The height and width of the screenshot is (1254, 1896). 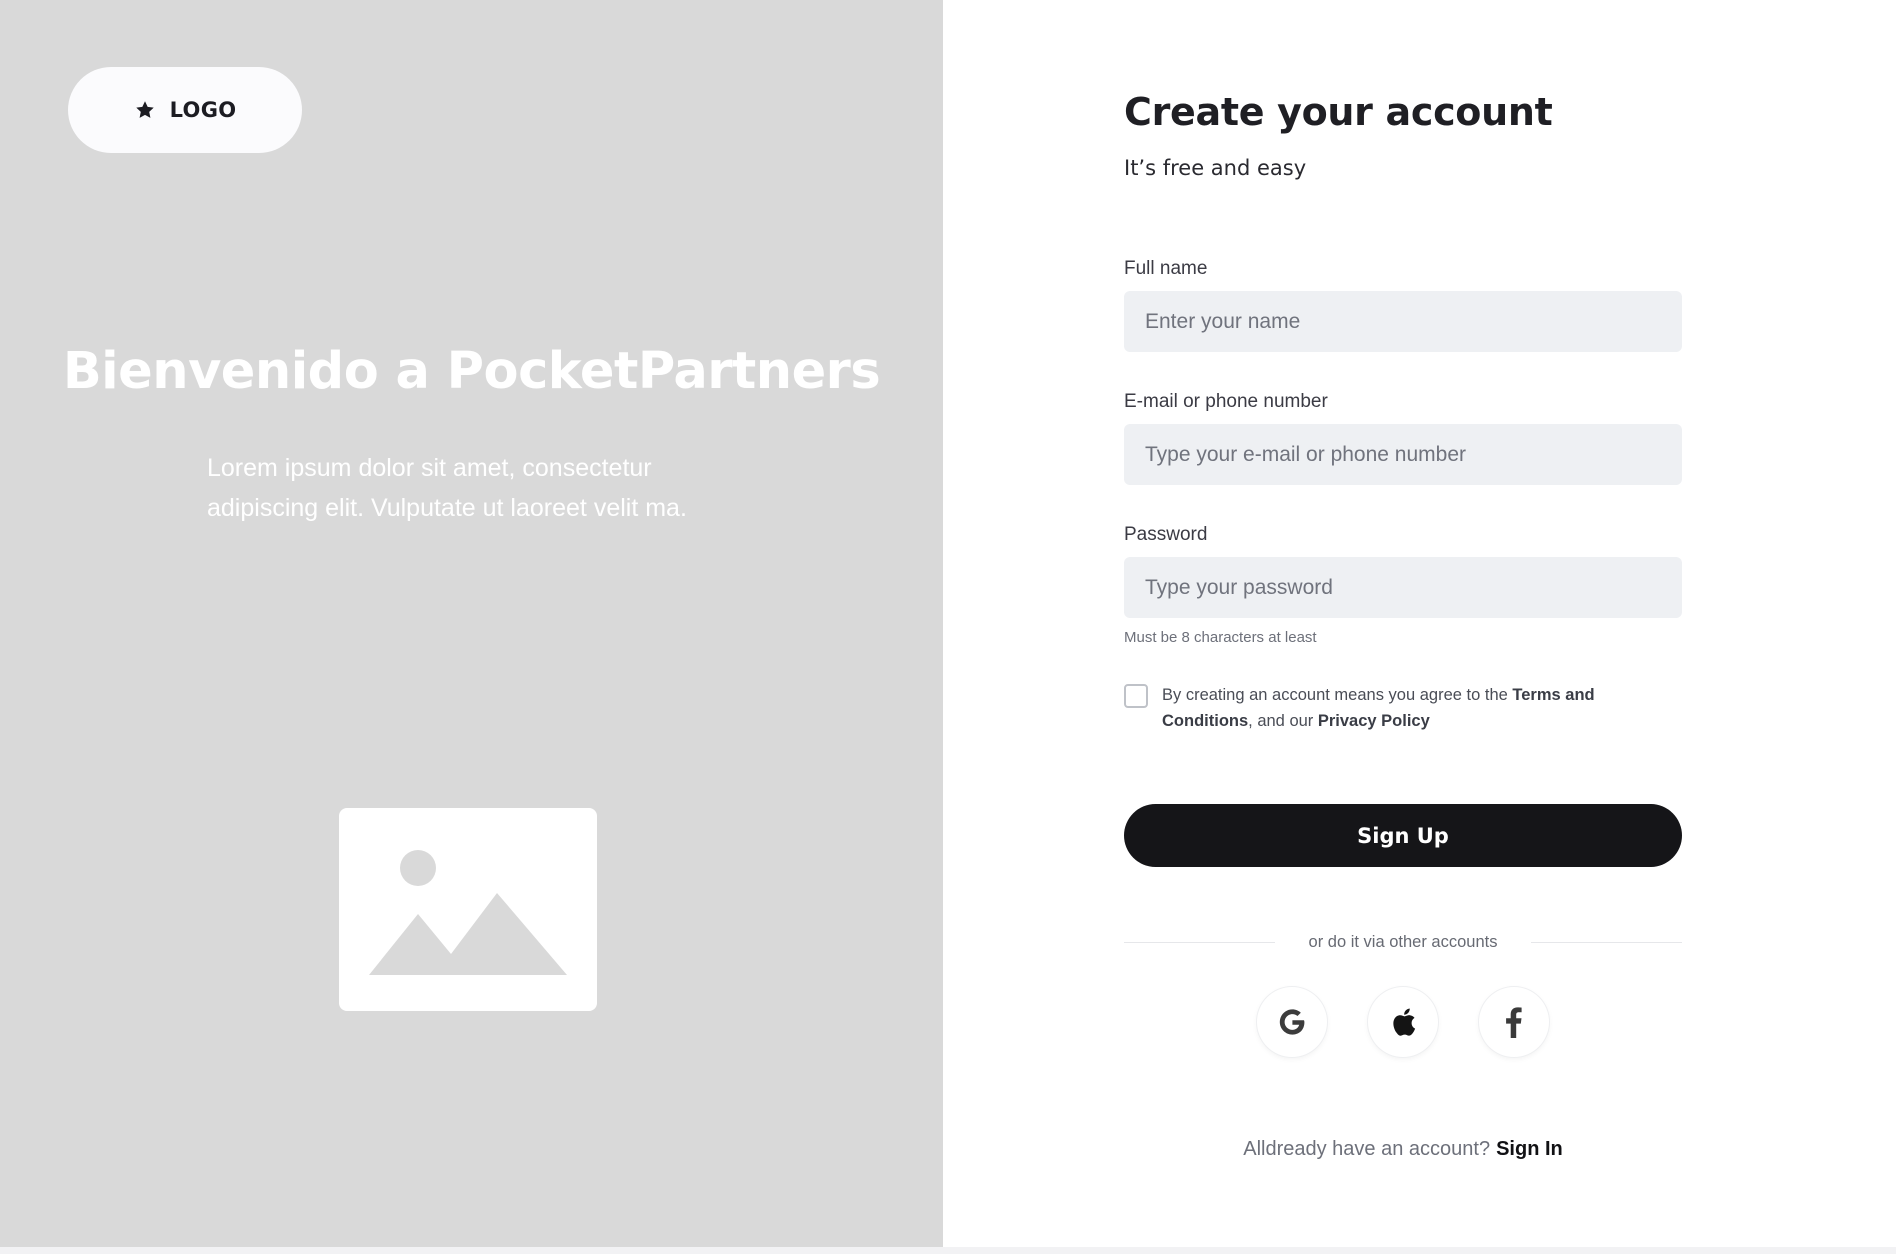 What do you see at coordinates (1136, 696) in the screenshot?
I see `terms-checkbox` at bounding box center [1136, 696].